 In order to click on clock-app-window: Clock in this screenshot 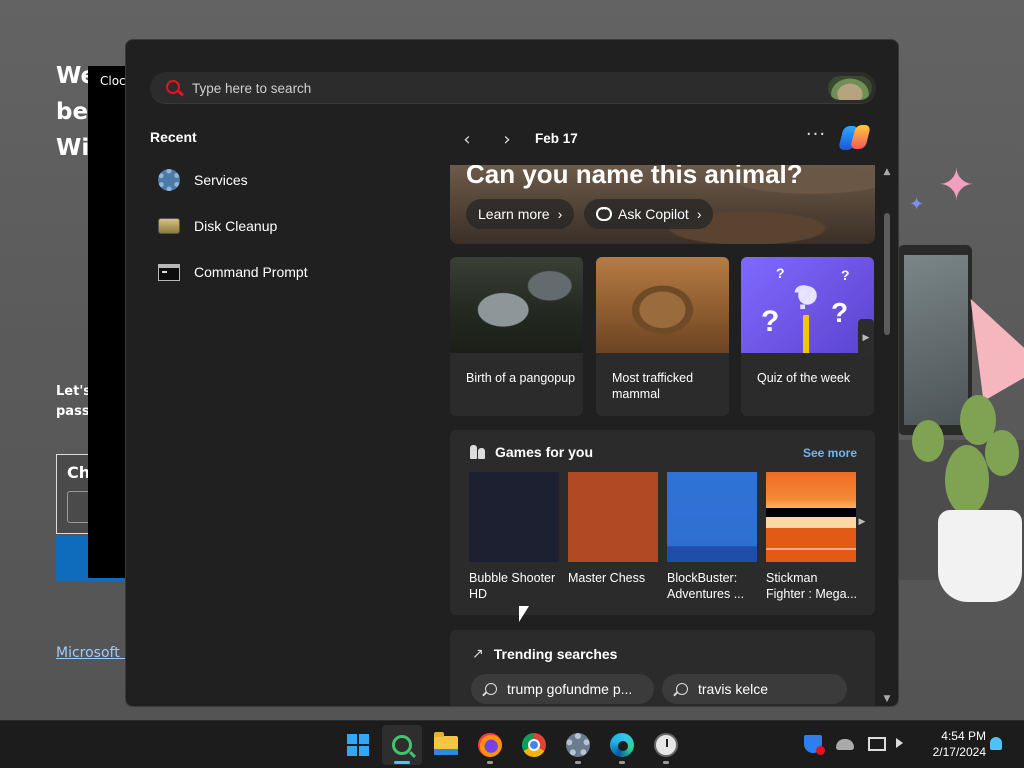, I will do `click(110, 322)`.